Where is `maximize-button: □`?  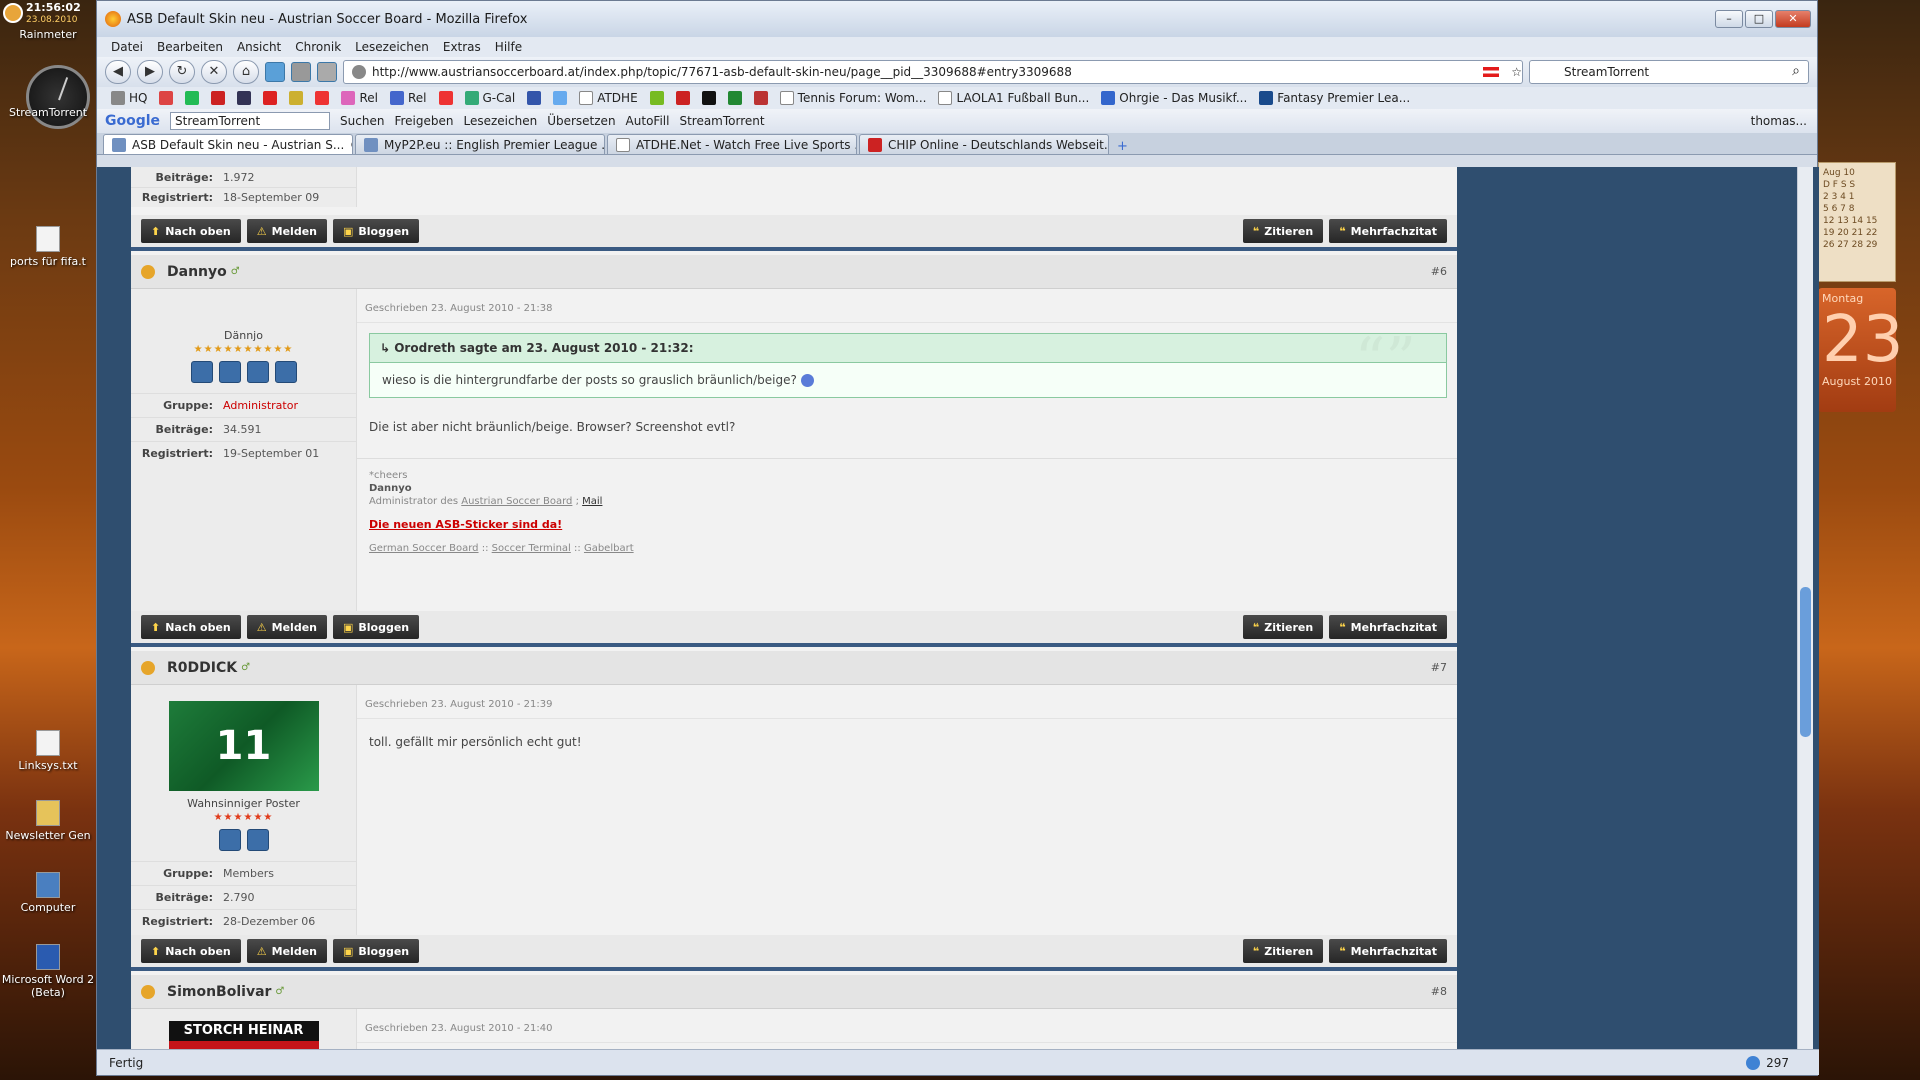 maximize-button: □ is located at coordinates (1759, 19).